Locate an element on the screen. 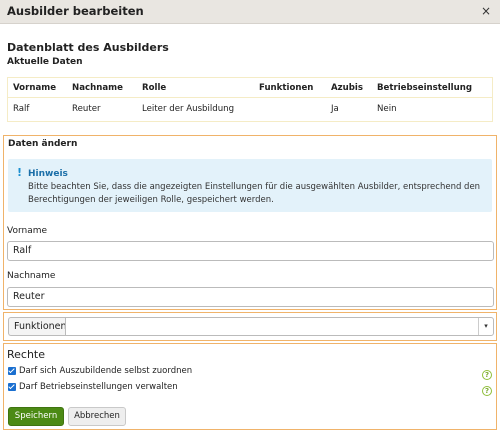  lastname-input: Reuter is located at coordinates (250, 297).